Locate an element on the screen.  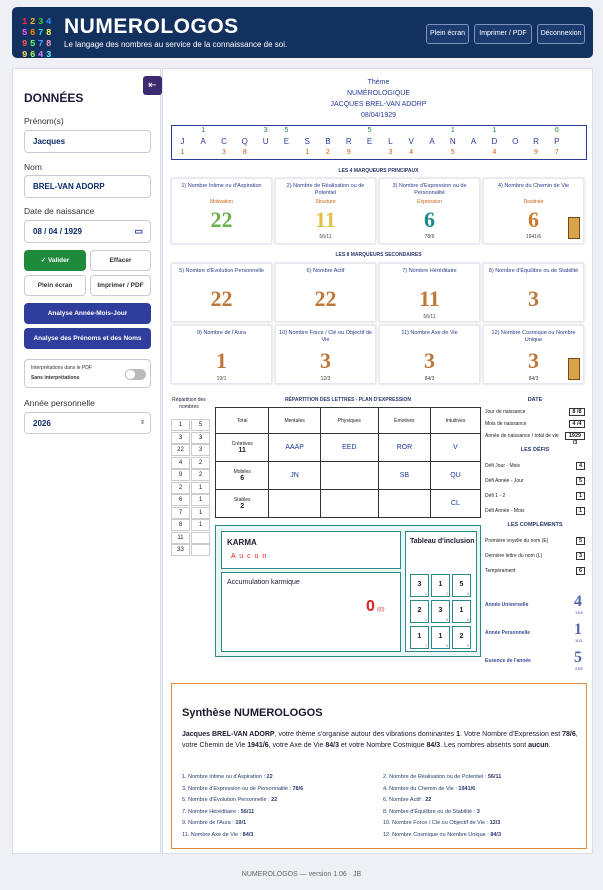
interp-toggle is located at coordinates (135, 374).